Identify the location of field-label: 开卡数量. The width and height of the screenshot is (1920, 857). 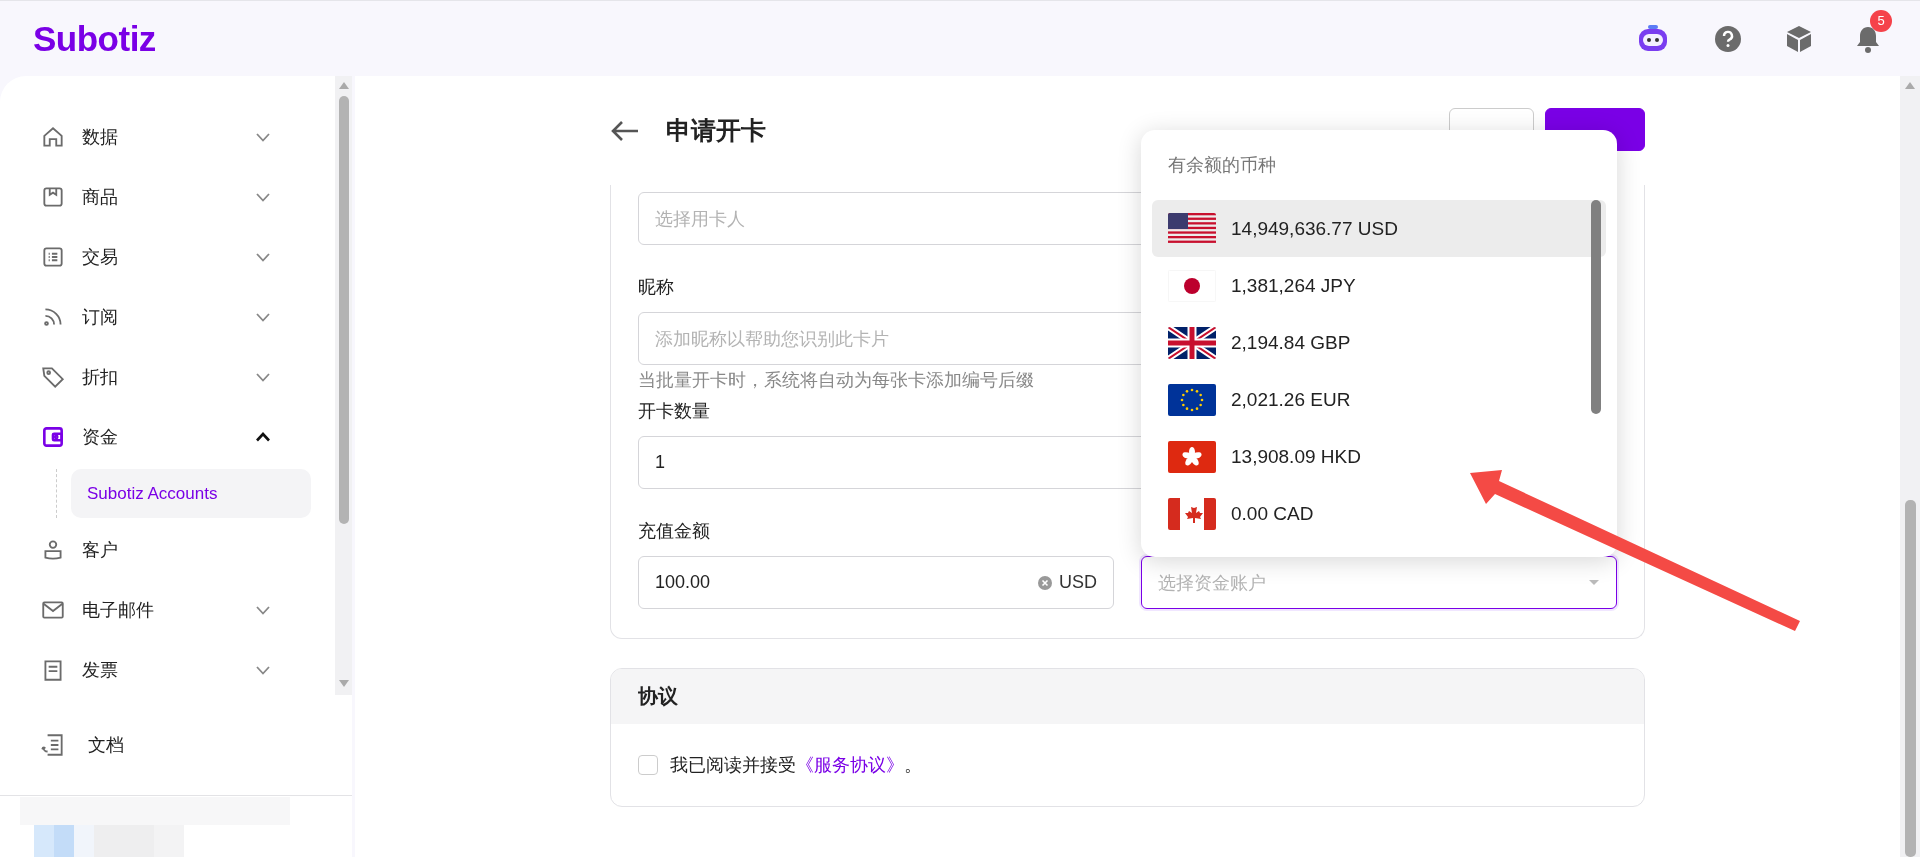
(674, 411).